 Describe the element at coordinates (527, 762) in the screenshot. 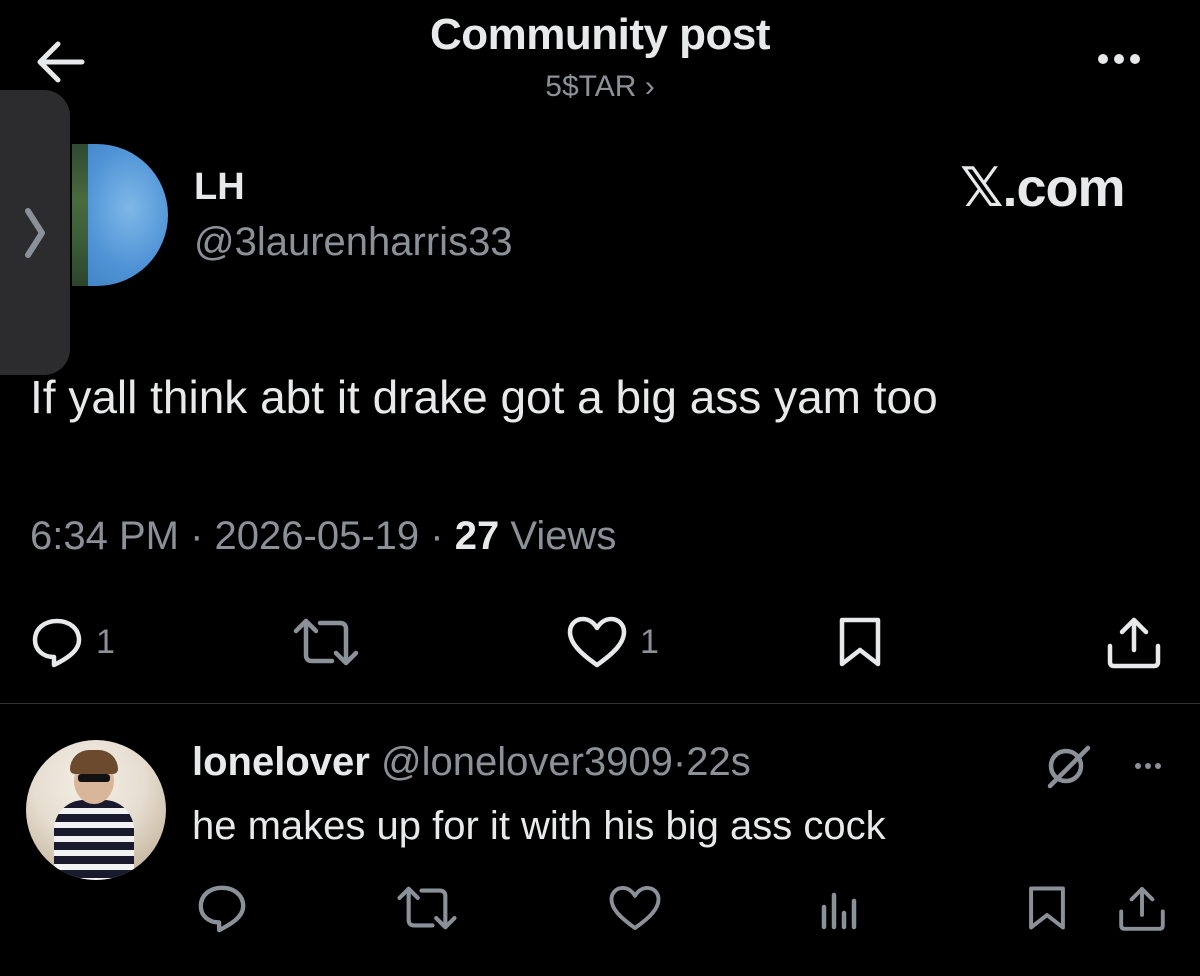

I see `reply-author-handle: @lonelover3909` at that location.